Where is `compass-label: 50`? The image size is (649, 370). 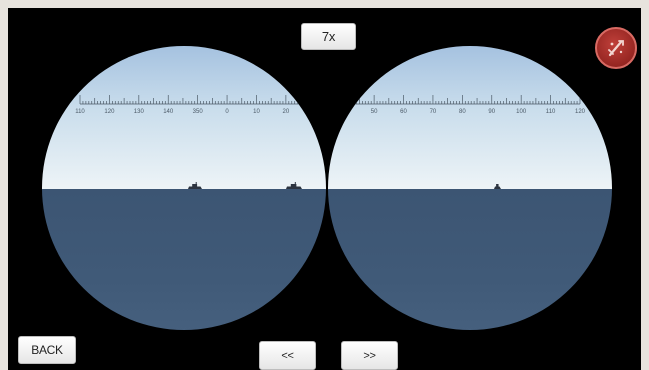
compass-label: 50 is located at coordinates (374, 112).